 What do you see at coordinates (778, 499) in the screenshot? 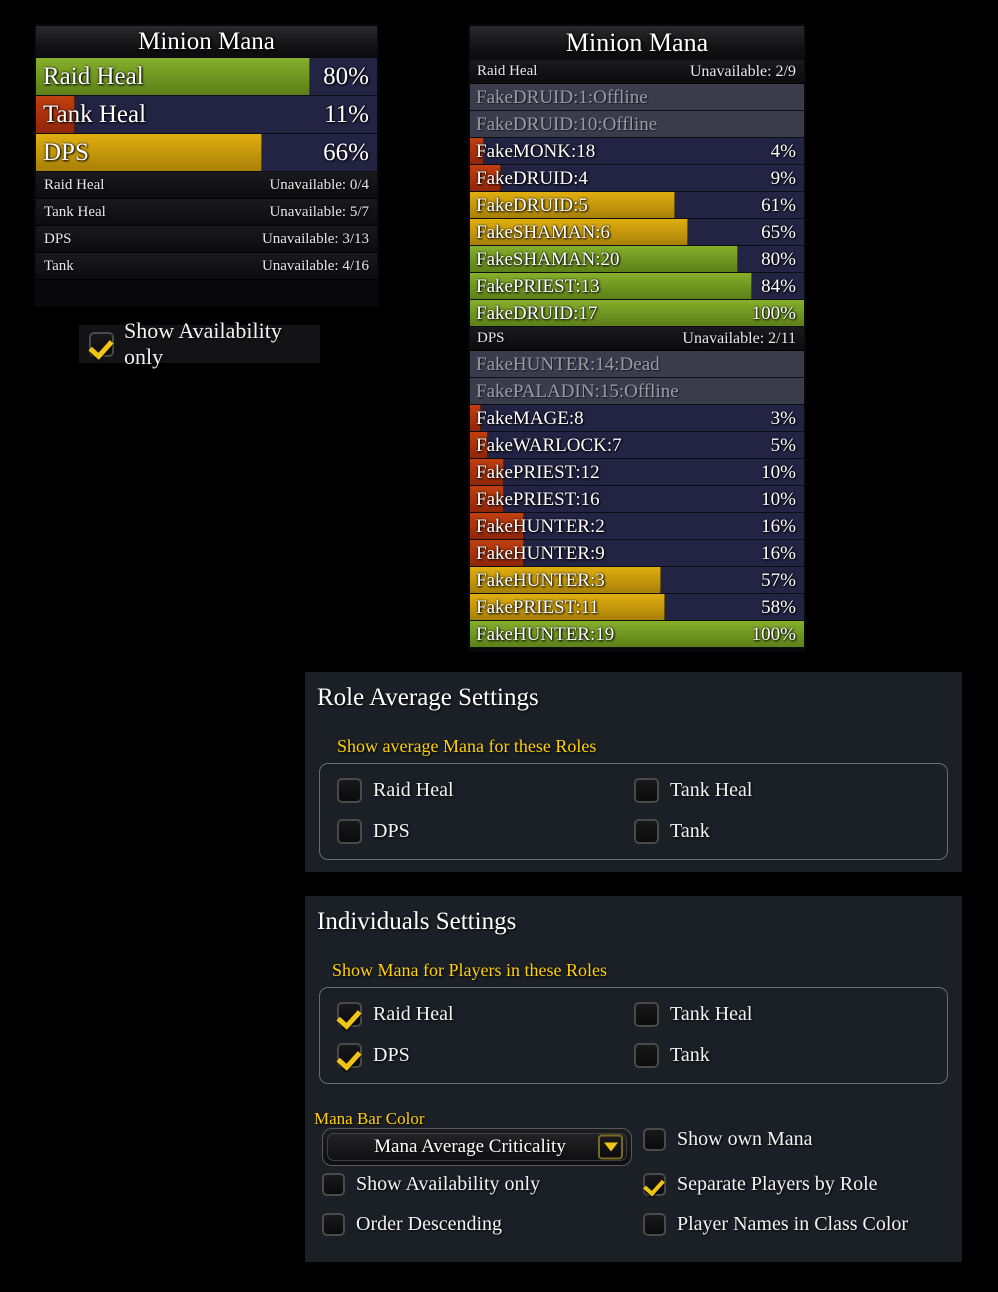
I see `player-mana-value: 10%` at bounding box center [778, 499].